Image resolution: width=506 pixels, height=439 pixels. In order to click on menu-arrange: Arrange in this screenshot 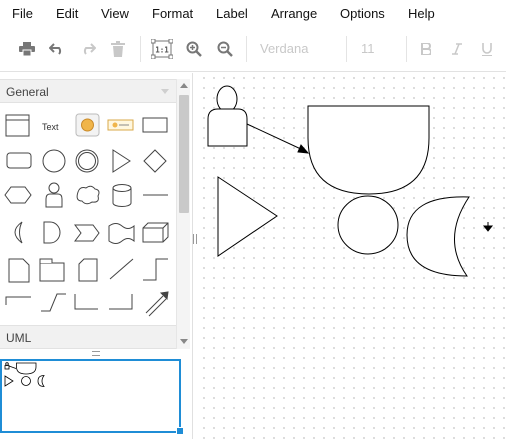, I will do `click(294, 13)`.